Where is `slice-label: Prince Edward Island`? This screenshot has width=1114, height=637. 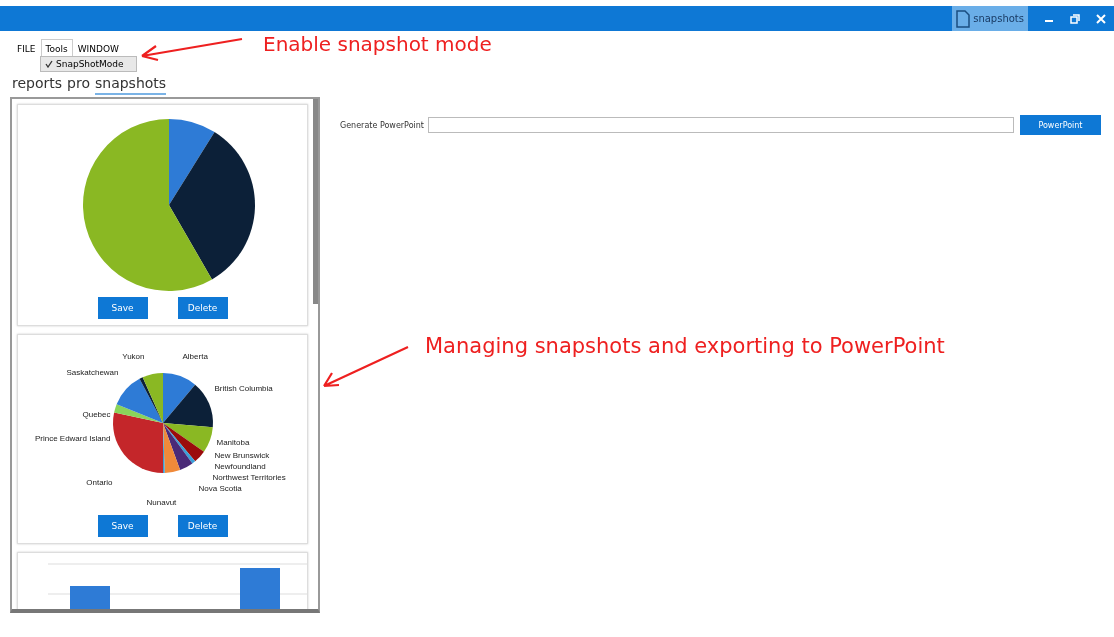 slice-label: Prince Edward Island is located at coordinates (72, 438).